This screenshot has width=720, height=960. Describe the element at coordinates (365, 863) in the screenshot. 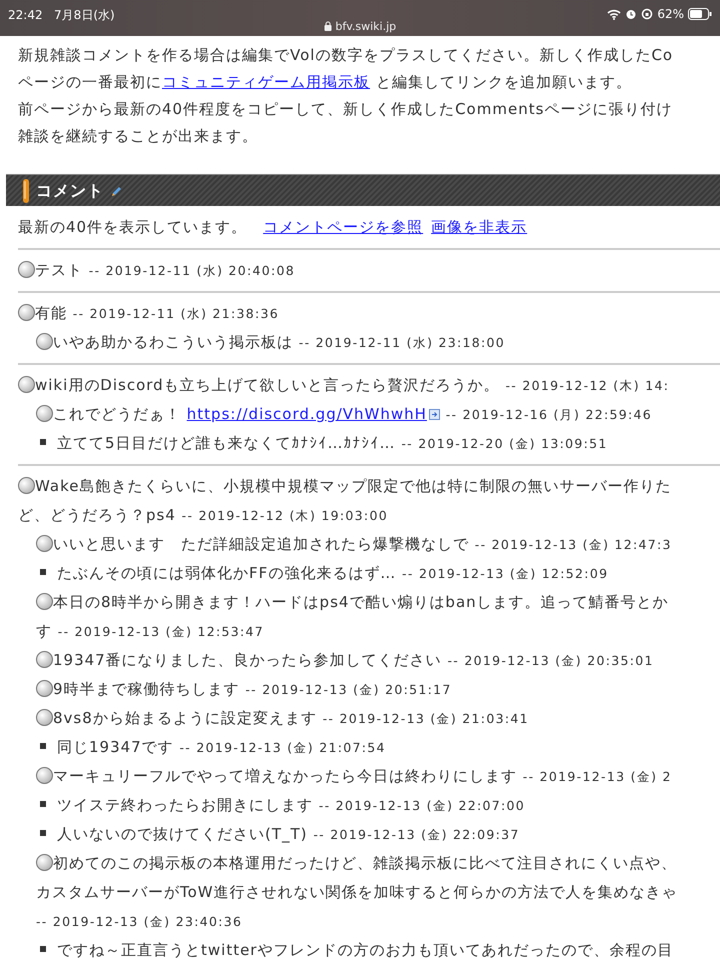

I see `comment-text: 初めてのこの掲示板の本格運用だったけど、雑談掲示板に比べて注目されにくい点や、` at that location.